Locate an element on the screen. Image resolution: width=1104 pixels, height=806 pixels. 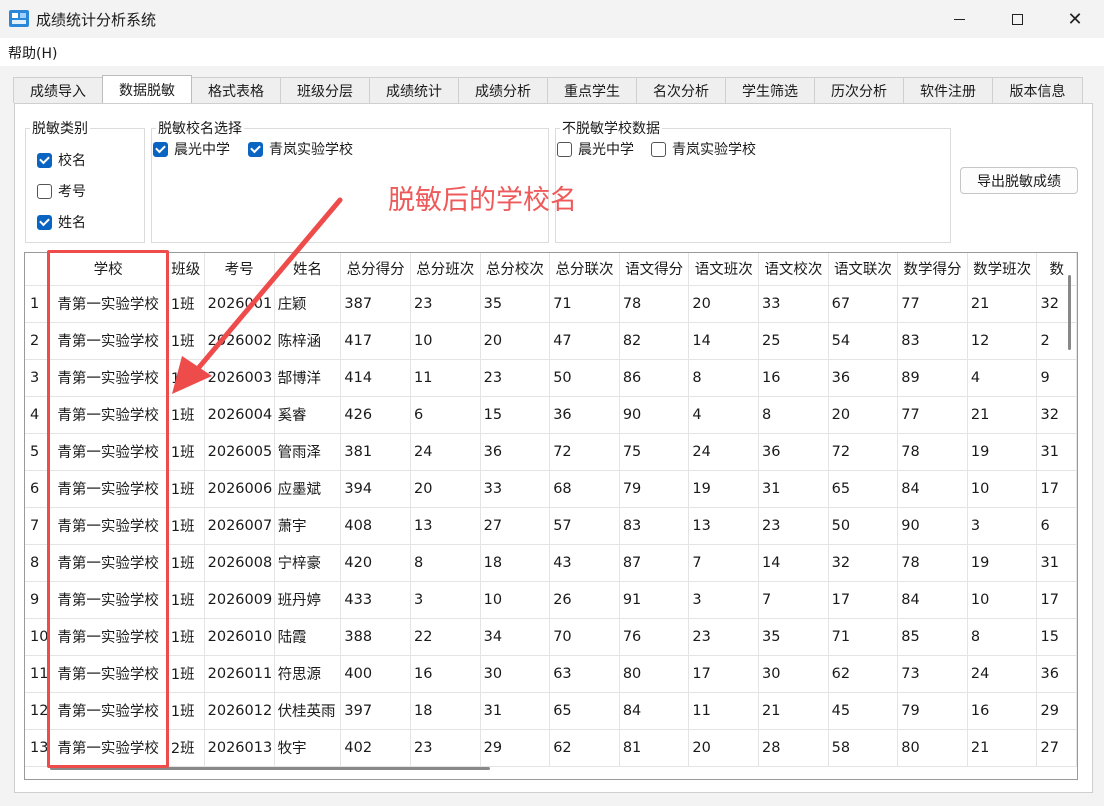
tab-9: 历次分析 is located at coordinates (859, 90).